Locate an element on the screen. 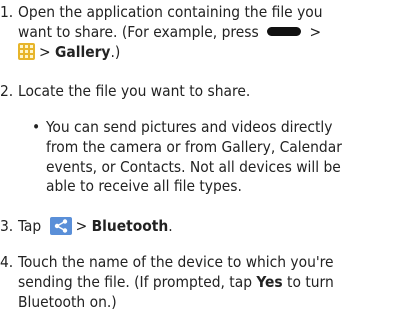  step-number: 4. is located at coordinates (7, 262).